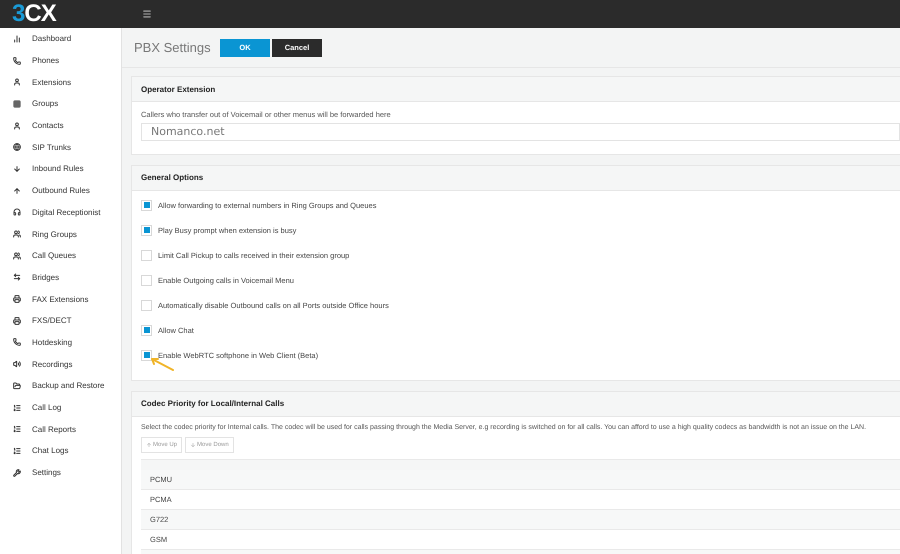  I want to click on sidebar-item: Chat Logs, so click(60, 451).